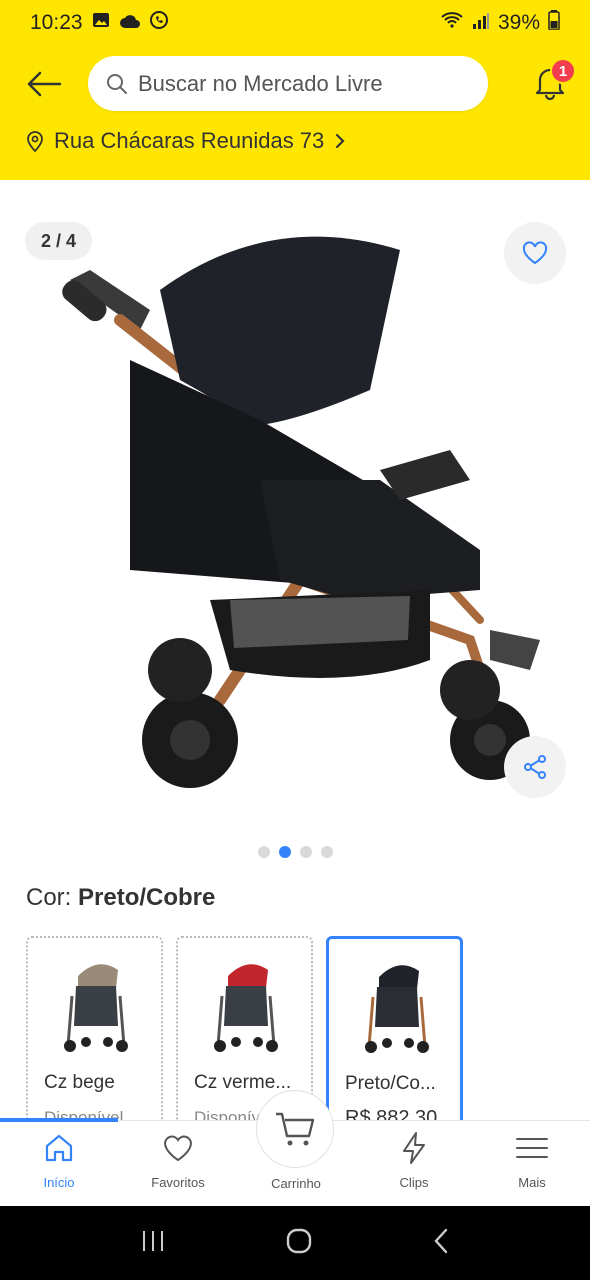  What do you see at coordinates (563, 71) in the screenshot?
I see `notification-badge: 1` at bounding box center [563, 71].